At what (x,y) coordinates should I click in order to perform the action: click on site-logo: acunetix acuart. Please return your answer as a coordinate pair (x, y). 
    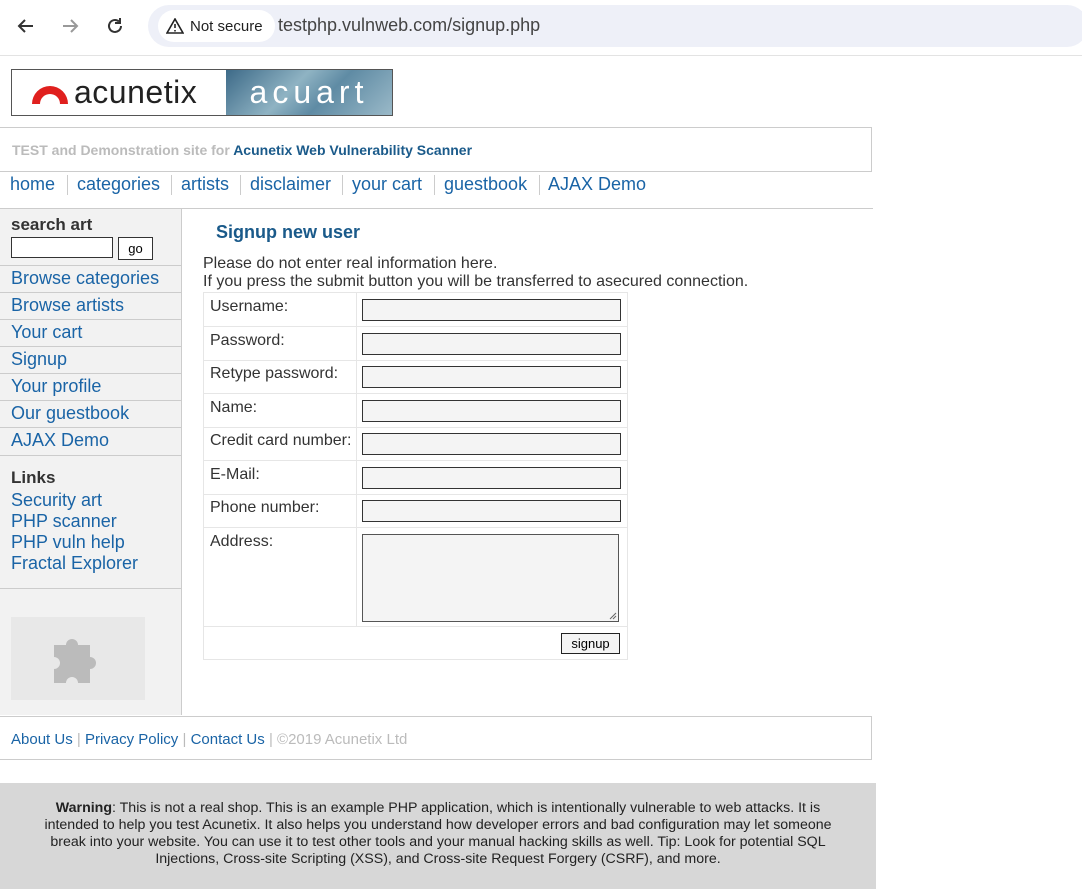
    Looking at the image, I should click on (202, 92).